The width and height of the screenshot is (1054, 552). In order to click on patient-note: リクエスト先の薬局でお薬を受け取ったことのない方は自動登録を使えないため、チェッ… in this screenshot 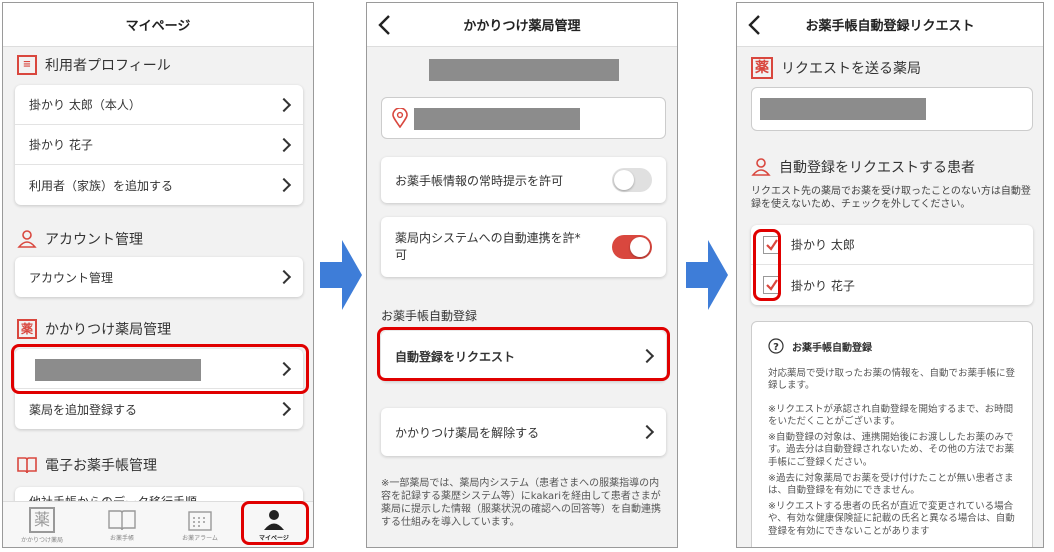, I will do `click(891, 198)`.